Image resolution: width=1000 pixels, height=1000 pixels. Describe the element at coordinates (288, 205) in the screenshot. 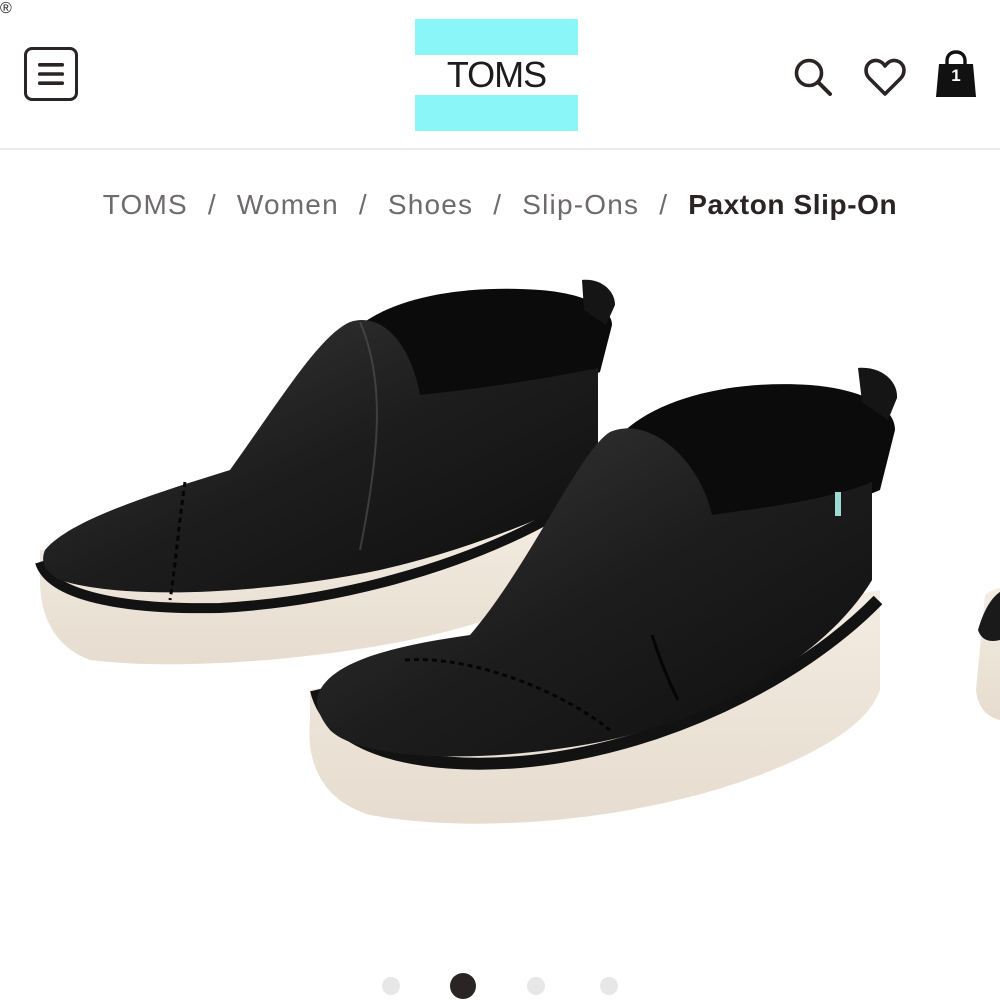

I see `breadcrumb-item-women: Women` at that location.